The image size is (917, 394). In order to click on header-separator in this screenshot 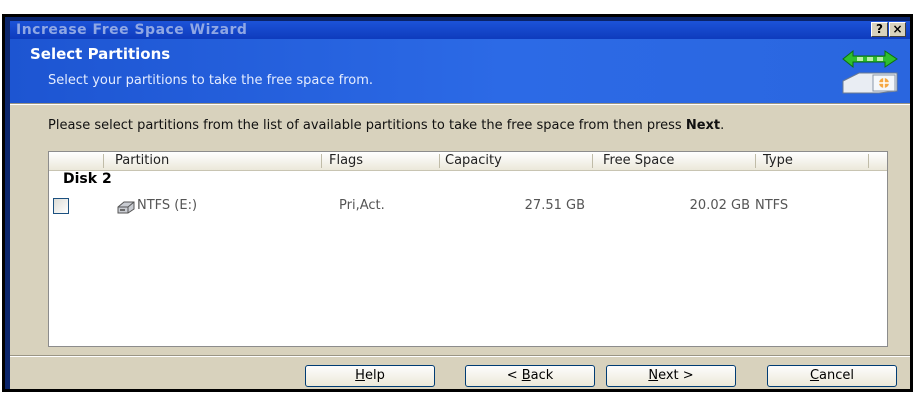, I will do `click(460, 104)`.